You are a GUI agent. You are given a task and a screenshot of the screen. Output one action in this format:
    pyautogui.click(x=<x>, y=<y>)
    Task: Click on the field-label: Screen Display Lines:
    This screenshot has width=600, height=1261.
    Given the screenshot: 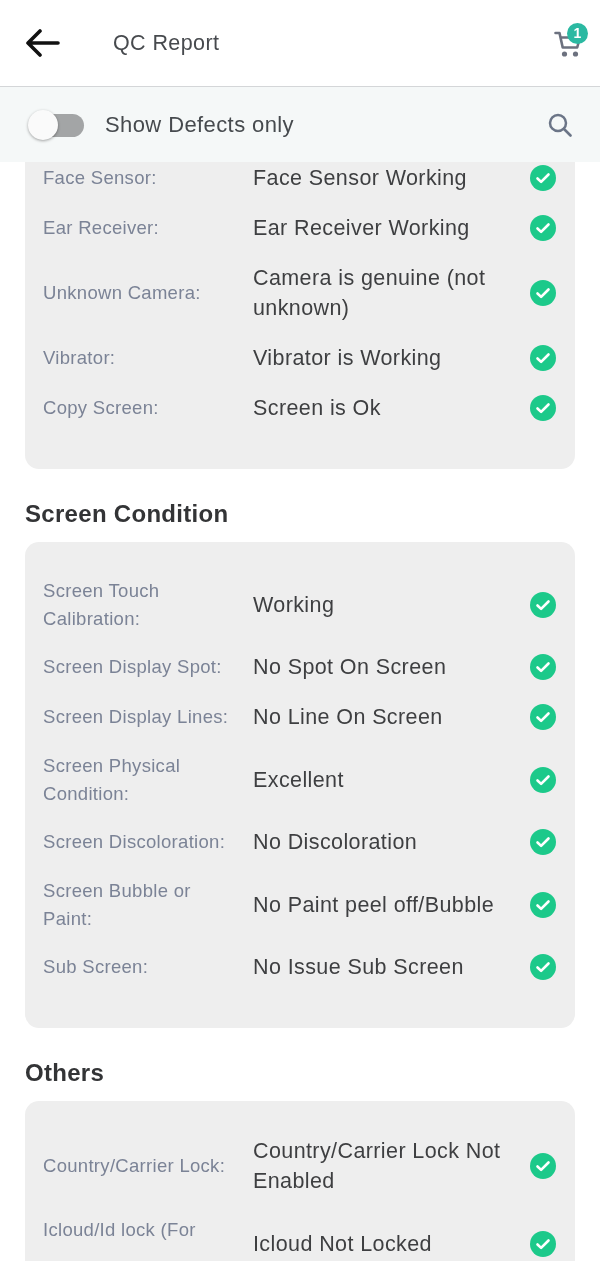 What is the action you would take?
    pyautogui.click(x=136, y=717)
    